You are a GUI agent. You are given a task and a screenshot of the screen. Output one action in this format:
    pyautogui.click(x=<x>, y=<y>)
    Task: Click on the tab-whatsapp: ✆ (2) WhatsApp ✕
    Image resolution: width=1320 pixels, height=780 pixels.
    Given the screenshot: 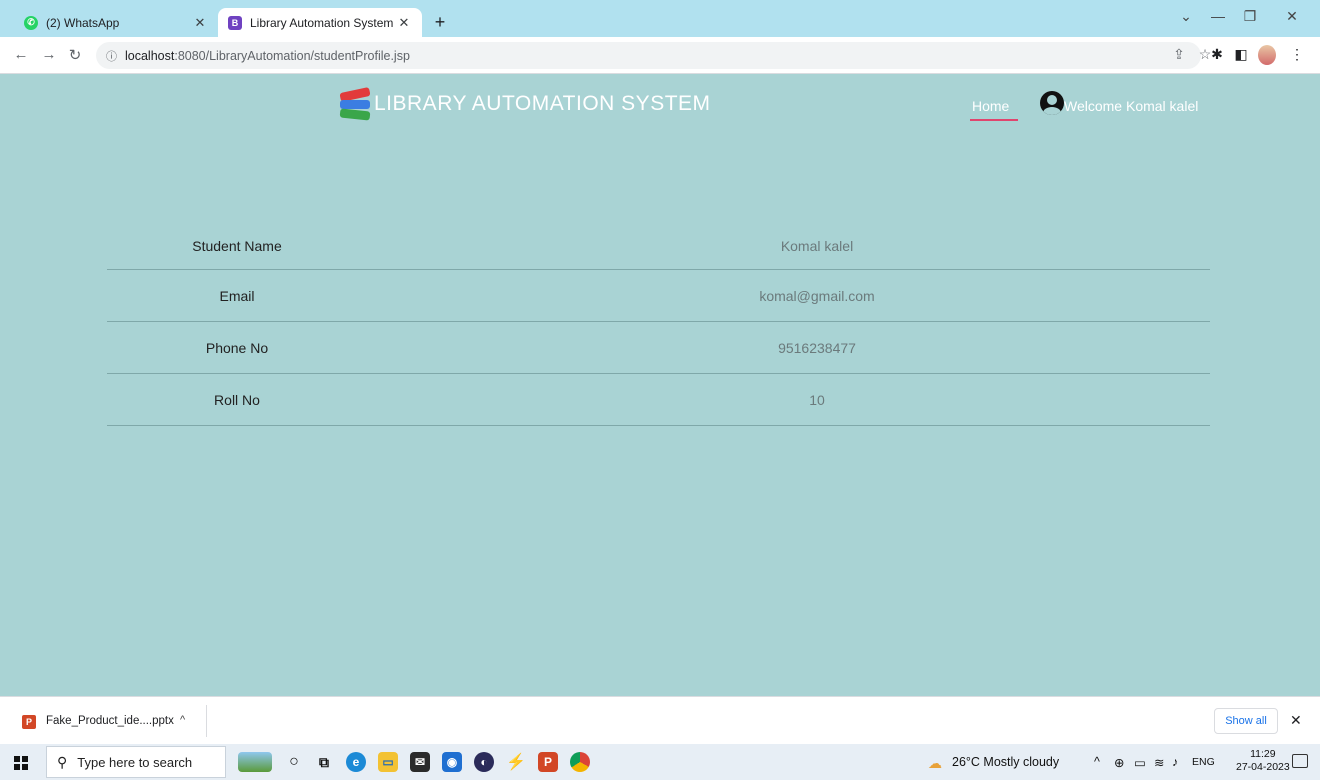 What is the action you would take?
    pyautogui.click(x=116, y=22)
    